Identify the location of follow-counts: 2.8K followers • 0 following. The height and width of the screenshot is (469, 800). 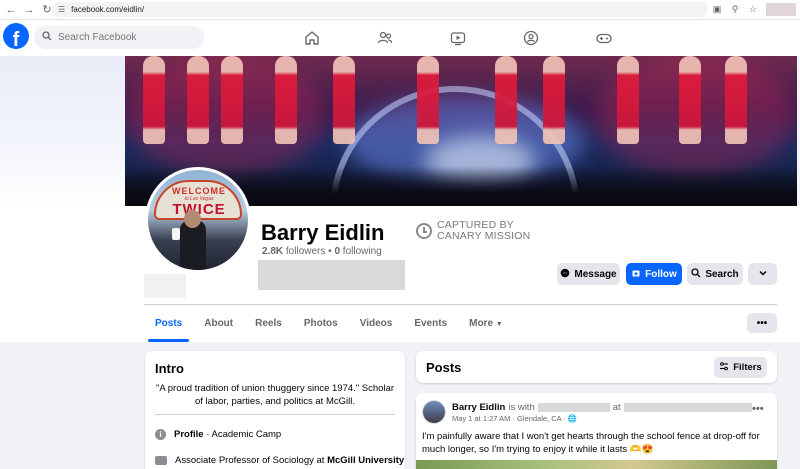
(322, 251).